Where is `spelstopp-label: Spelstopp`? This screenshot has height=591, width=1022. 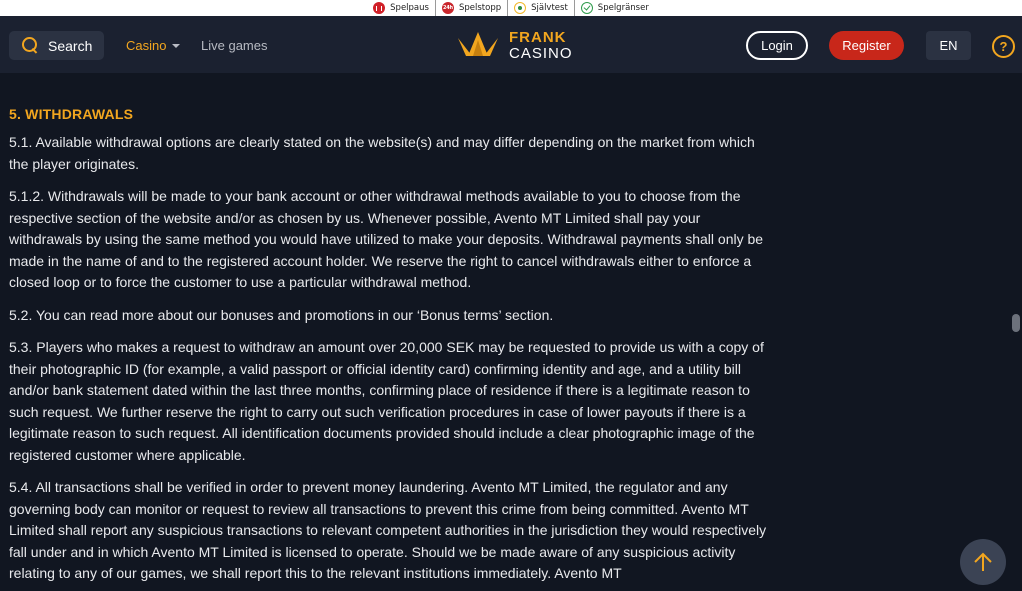
spelstopp-label: Spelstopp is located at coordinates (480, 8).